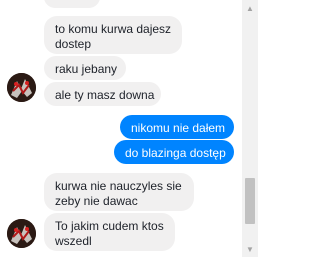  I want to click on message-bubble-incoming: To jakim cudem ktos wszedl, so click(109, 232).